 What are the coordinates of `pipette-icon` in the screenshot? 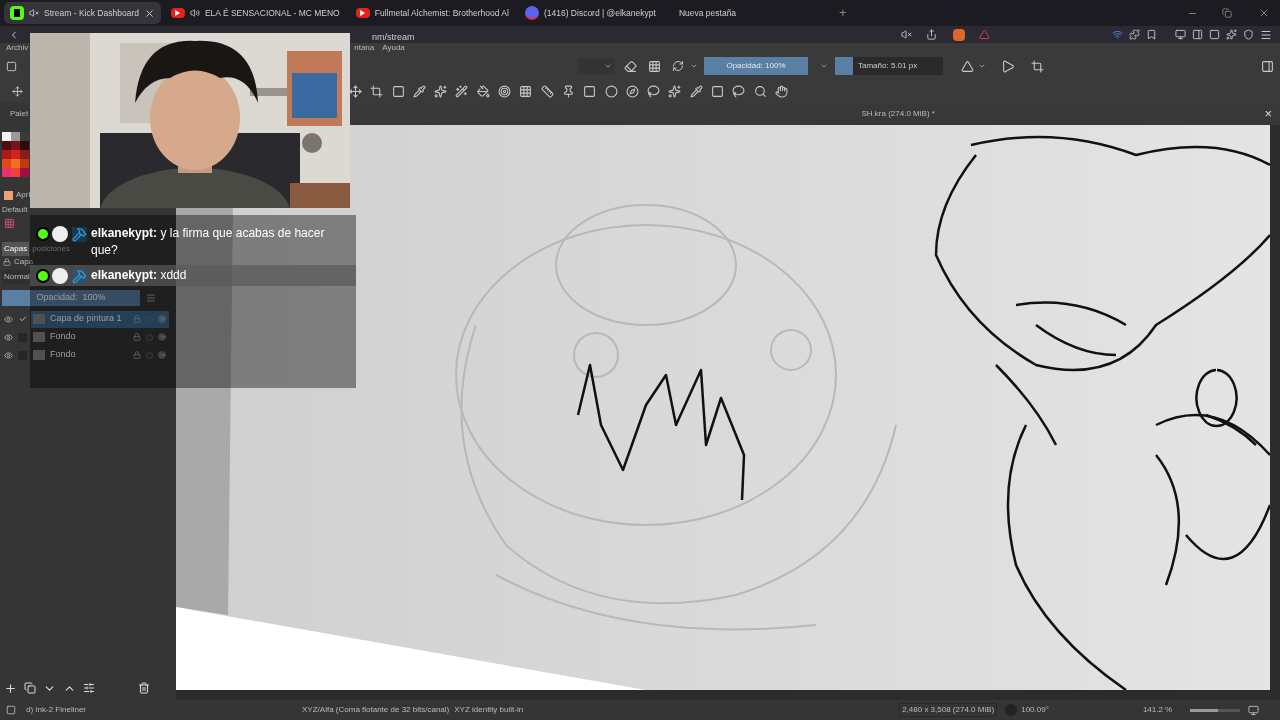 It's located at (419, 91).